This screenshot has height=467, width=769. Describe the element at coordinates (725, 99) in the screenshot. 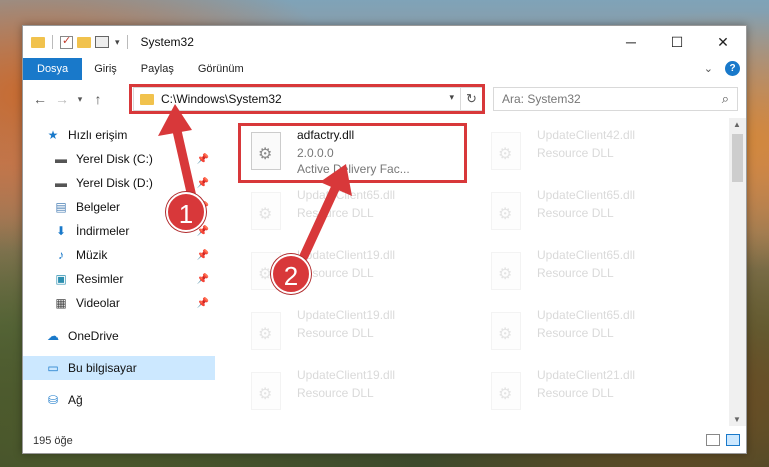

I see `search-icon: ⌕` at that location.